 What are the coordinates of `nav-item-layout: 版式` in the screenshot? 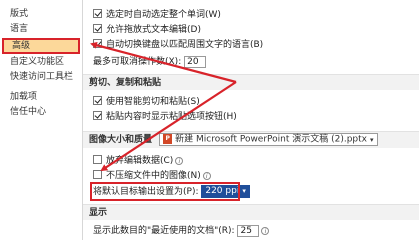 It's located at (40, 14).